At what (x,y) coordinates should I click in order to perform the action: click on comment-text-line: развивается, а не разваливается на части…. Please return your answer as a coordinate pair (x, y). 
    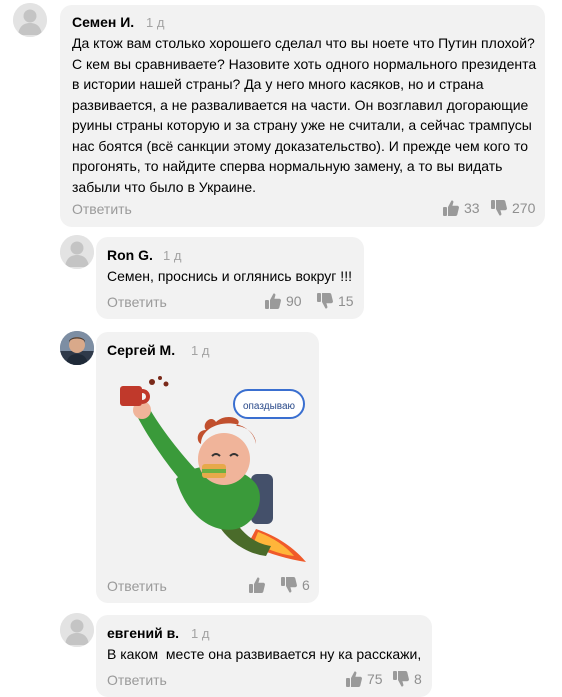
    Looking at the image, I should click on (300, 104).